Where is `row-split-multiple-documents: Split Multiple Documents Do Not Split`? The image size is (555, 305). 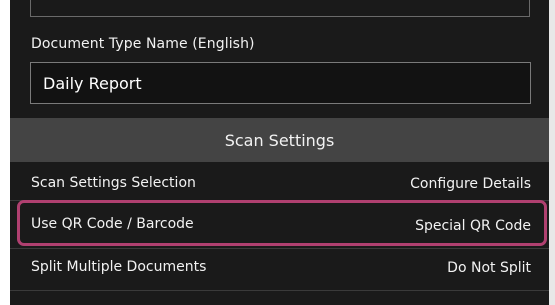 row-split-multiple-documents: Split Multiple Documents Do Not Split is located at coordinates (279, 271).